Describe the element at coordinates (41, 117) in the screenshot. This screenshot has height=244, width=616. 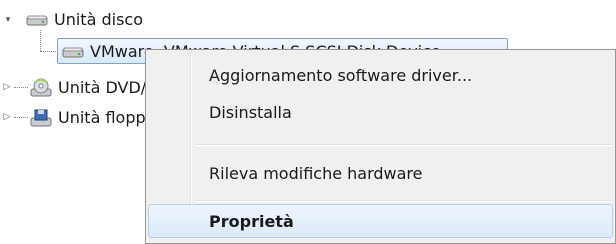
I see `floppy-drive-icon` at that location.